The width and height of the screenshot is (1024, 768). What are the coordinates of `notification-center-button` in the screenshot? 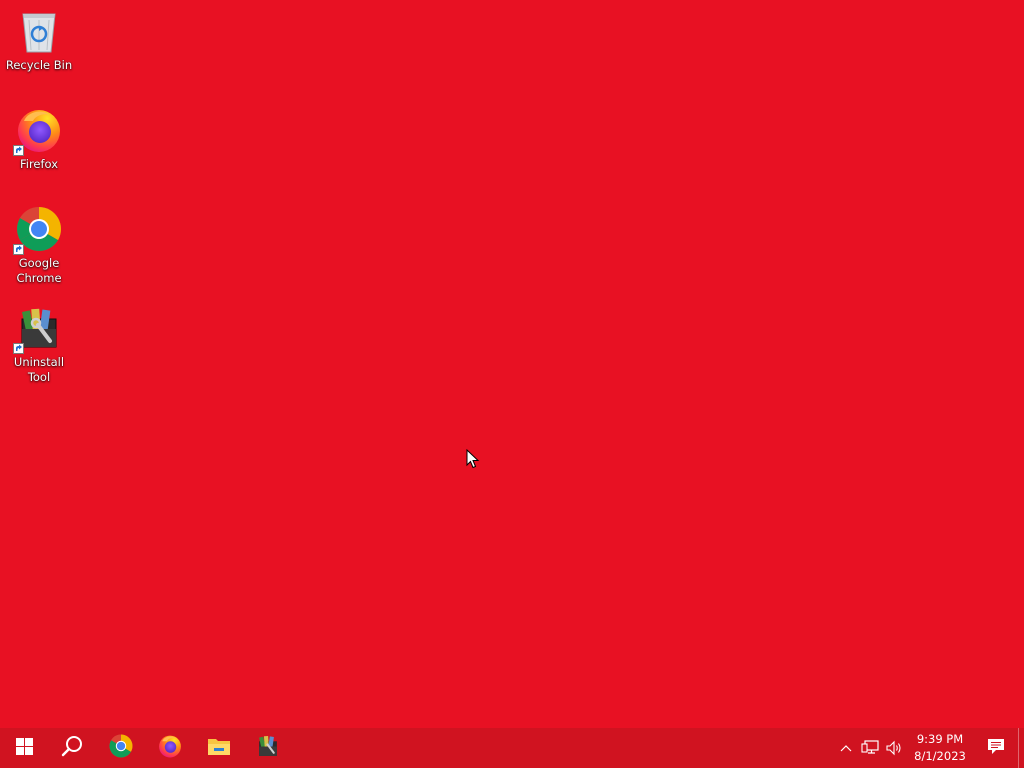 It's located at (996, 748).